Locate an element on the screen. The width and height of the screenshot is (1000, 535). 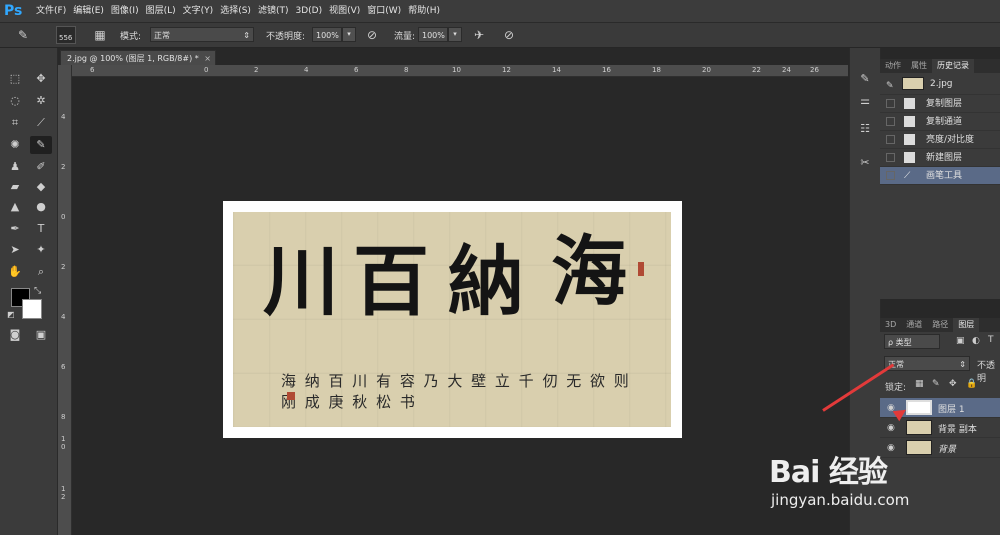
ruler-tick: 16 is located at coordinates (606, 70).